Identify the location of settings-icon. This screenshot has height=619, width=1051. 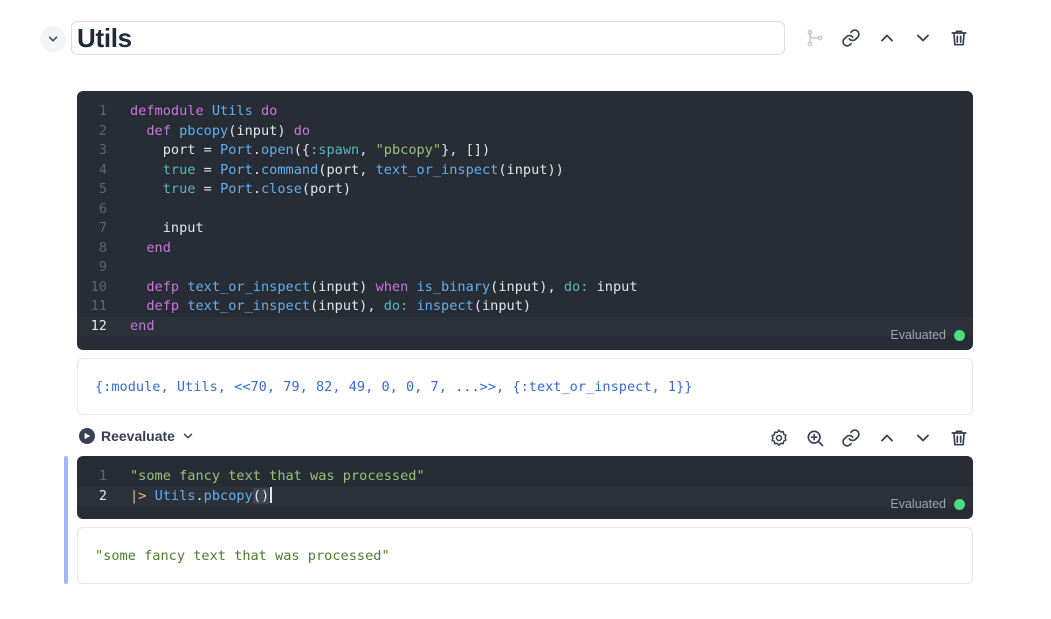
(779, 437).